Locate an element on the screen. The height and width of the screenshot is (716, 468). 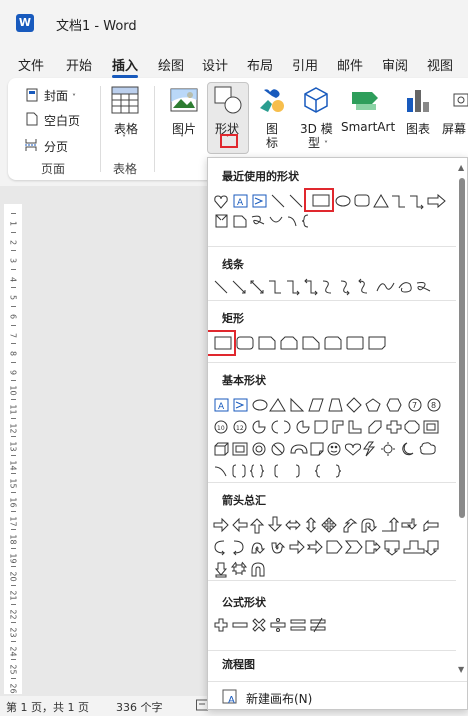
picture-icon is located at coordinates (184, 101).